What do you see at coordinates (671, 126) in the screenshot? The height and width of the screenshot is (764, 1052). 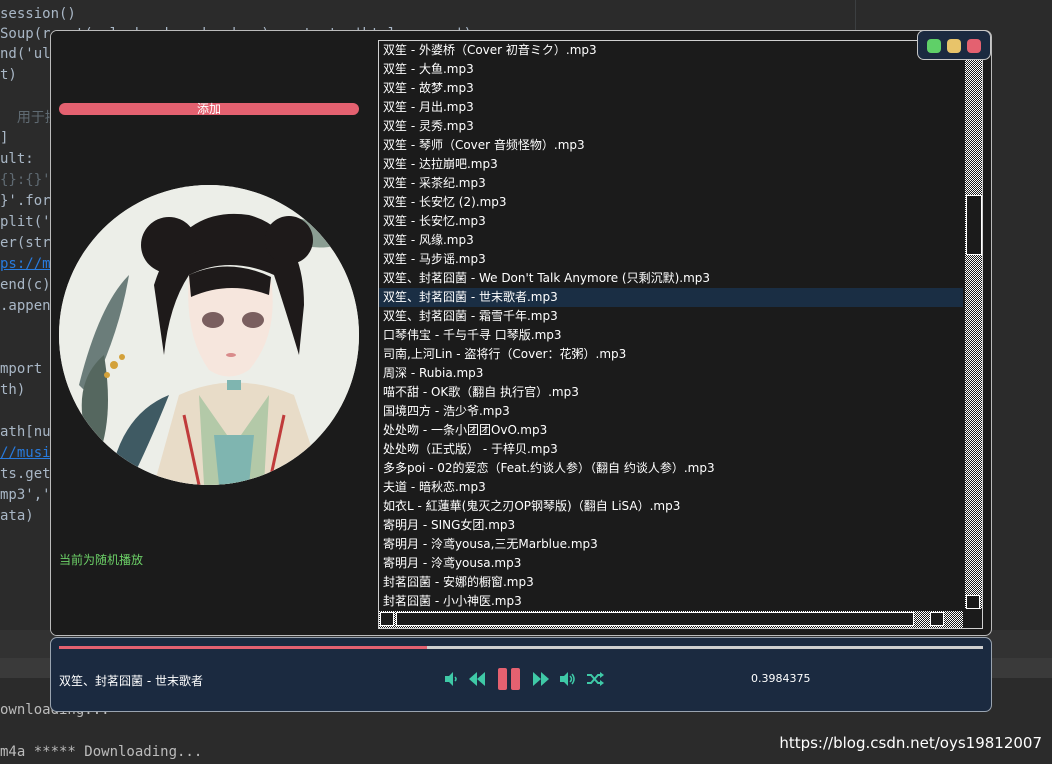 I see `song-list-item: 双笙 - 灵秀.mp3` at bounding box center [671, 126].